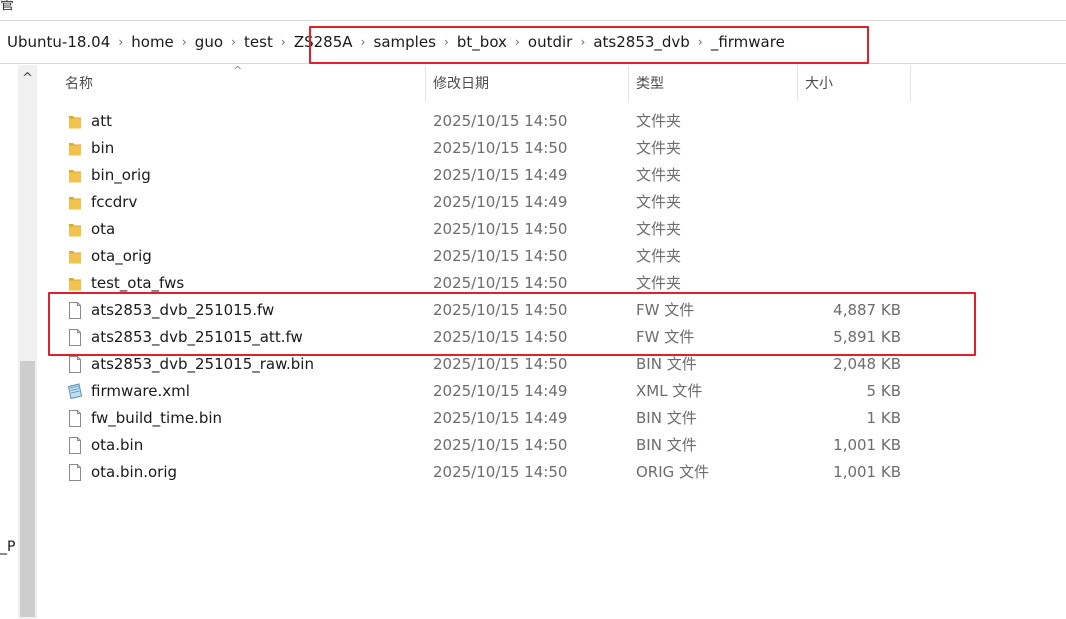 Image resolution: width=1066 pixels, height=619 pixels. Describe the element at coordinates (27, 489) in the screenshot. I see `scroll-thumb` at that location.